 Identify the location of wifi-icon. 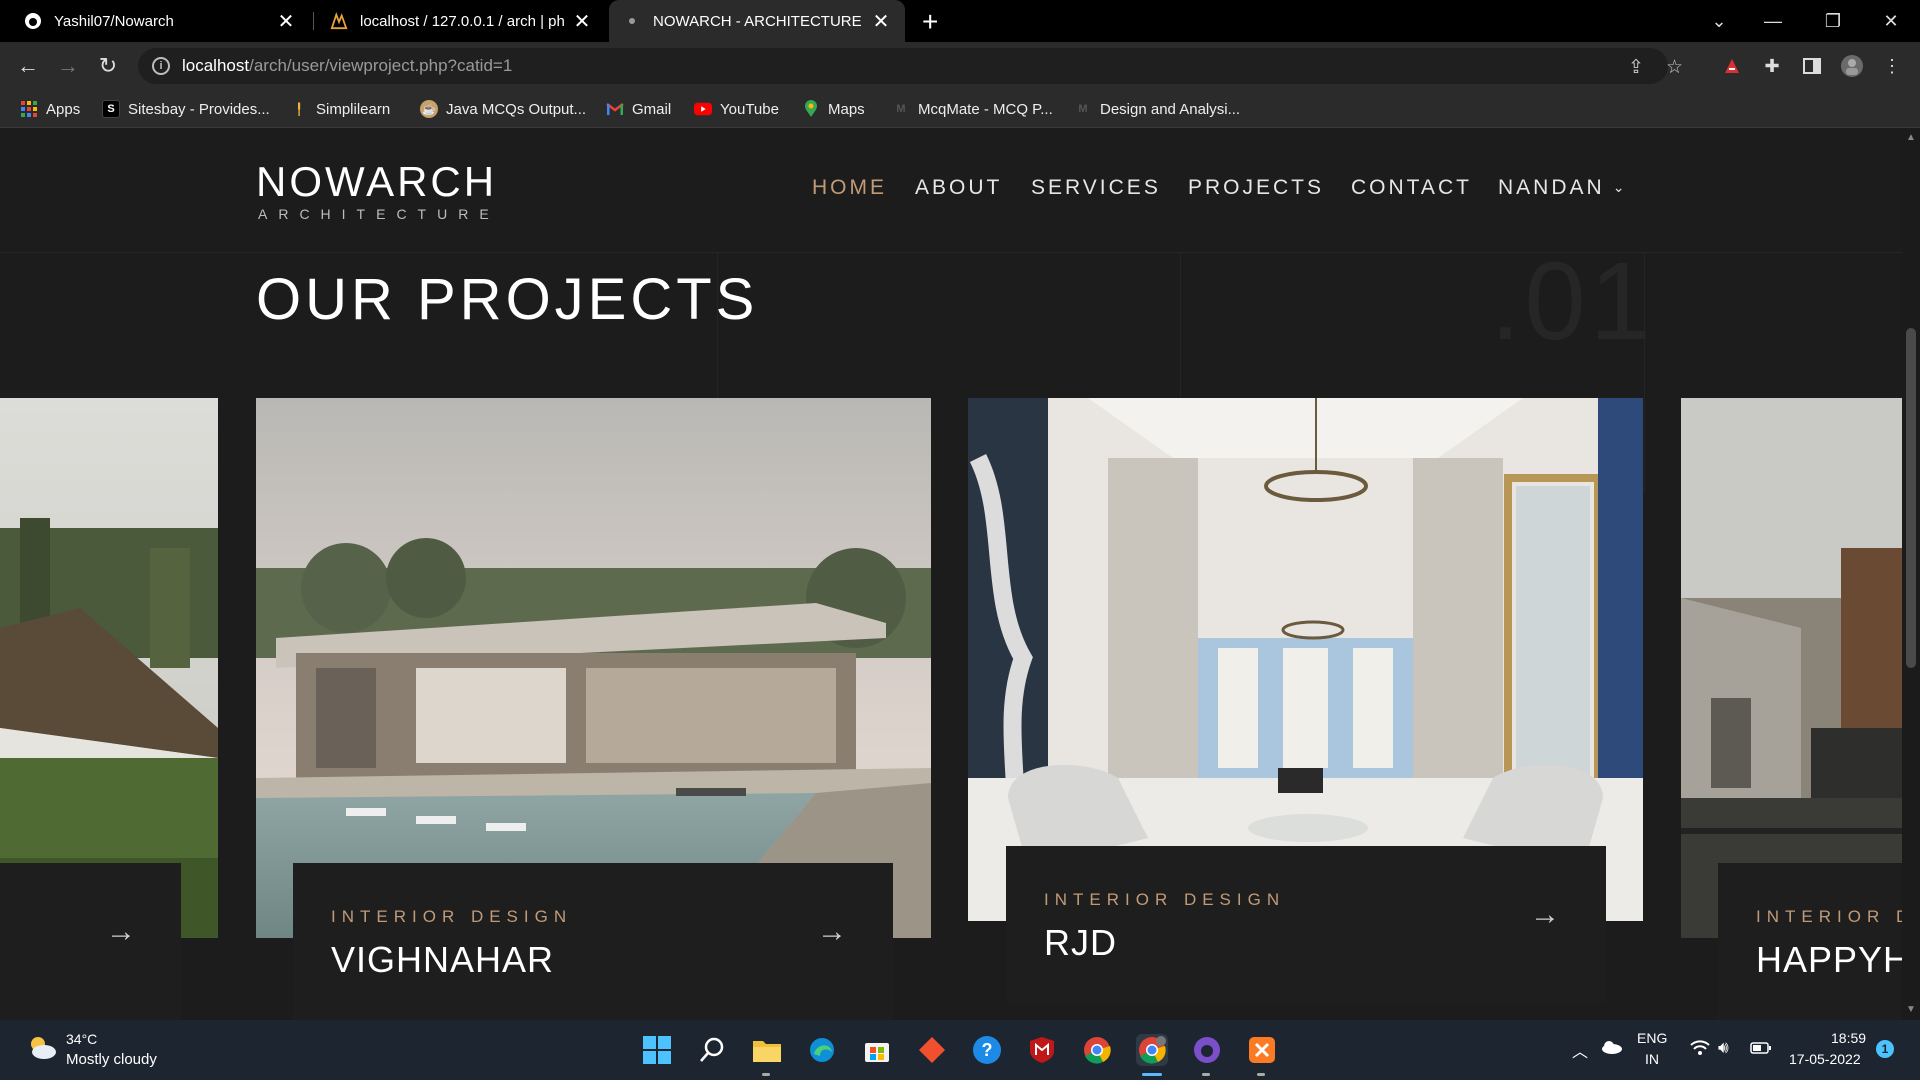
(1700, 1049).